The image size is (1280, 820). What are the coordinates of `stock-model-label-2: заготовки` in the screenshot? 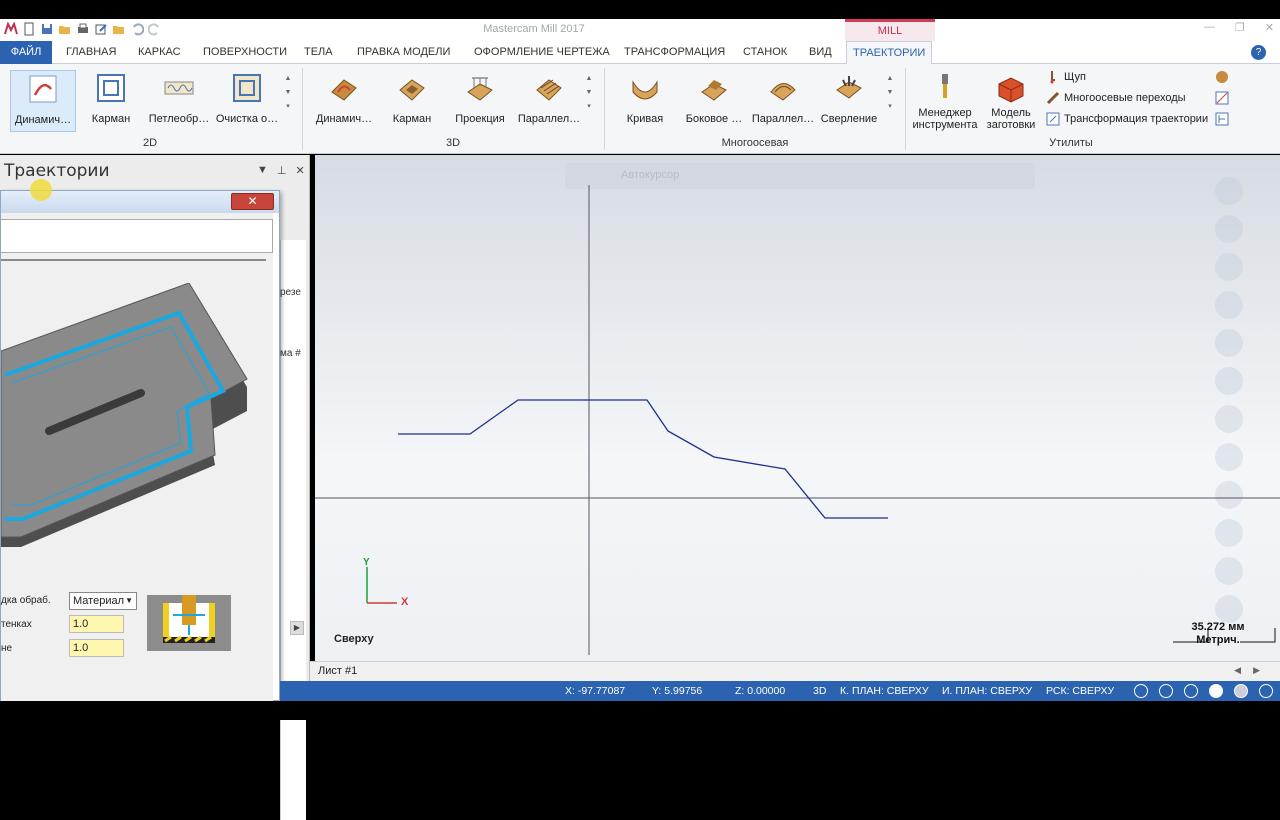 It's located at (1011, 125).